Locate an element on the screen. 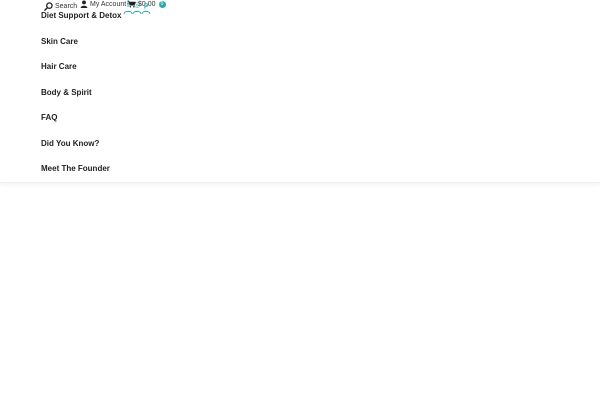  search-link: Search is located at coordinates (60, 6).